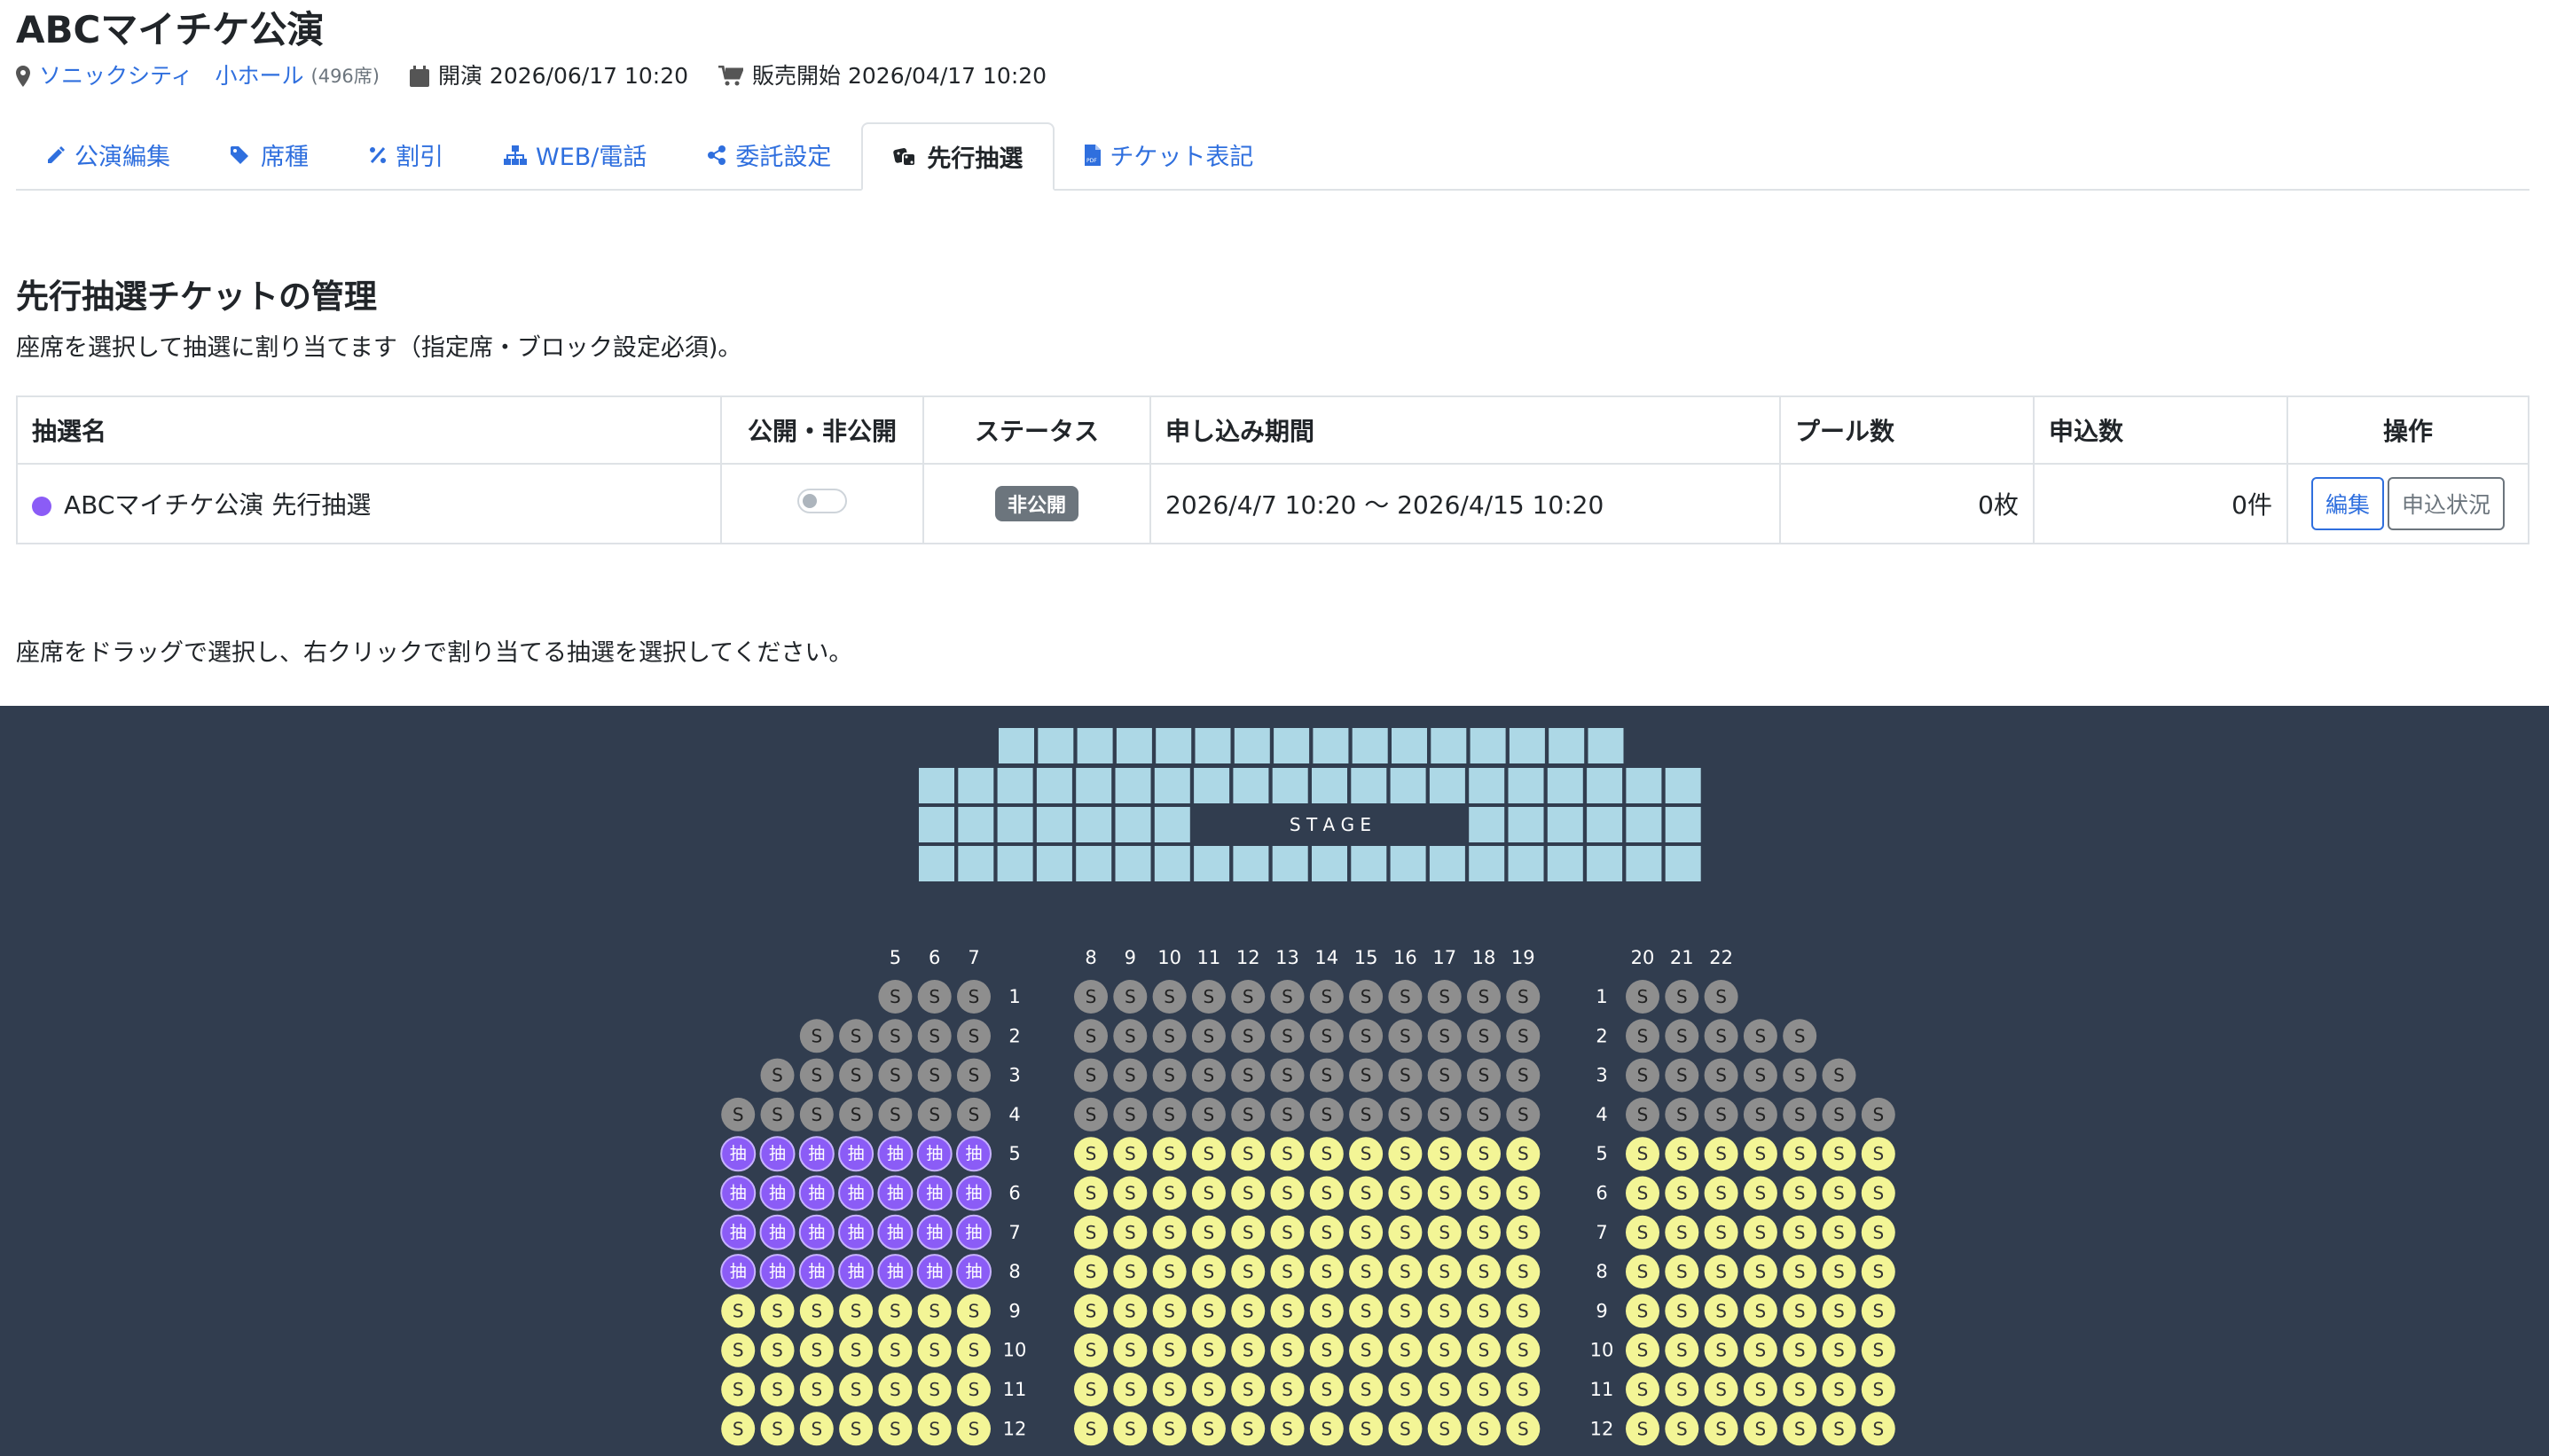 Image resolution: width=2549 pixels, height=1456 pixels. I want to click on tab-ticket-notation: PDF チケット表記, so click(1169, 154).